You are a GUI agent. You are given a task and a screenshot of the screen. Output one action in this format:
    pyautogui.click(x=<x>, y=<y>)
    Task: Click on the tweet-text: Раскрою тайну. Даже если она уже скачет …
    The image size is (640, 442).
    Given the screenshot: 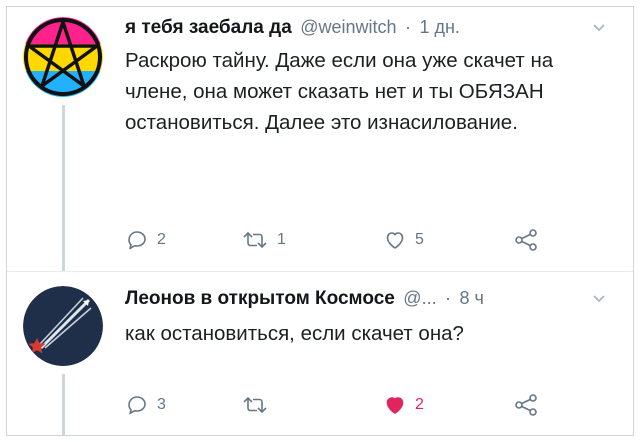 What is the action you would take?
    pyautogui.click(x=339, y=91)
    